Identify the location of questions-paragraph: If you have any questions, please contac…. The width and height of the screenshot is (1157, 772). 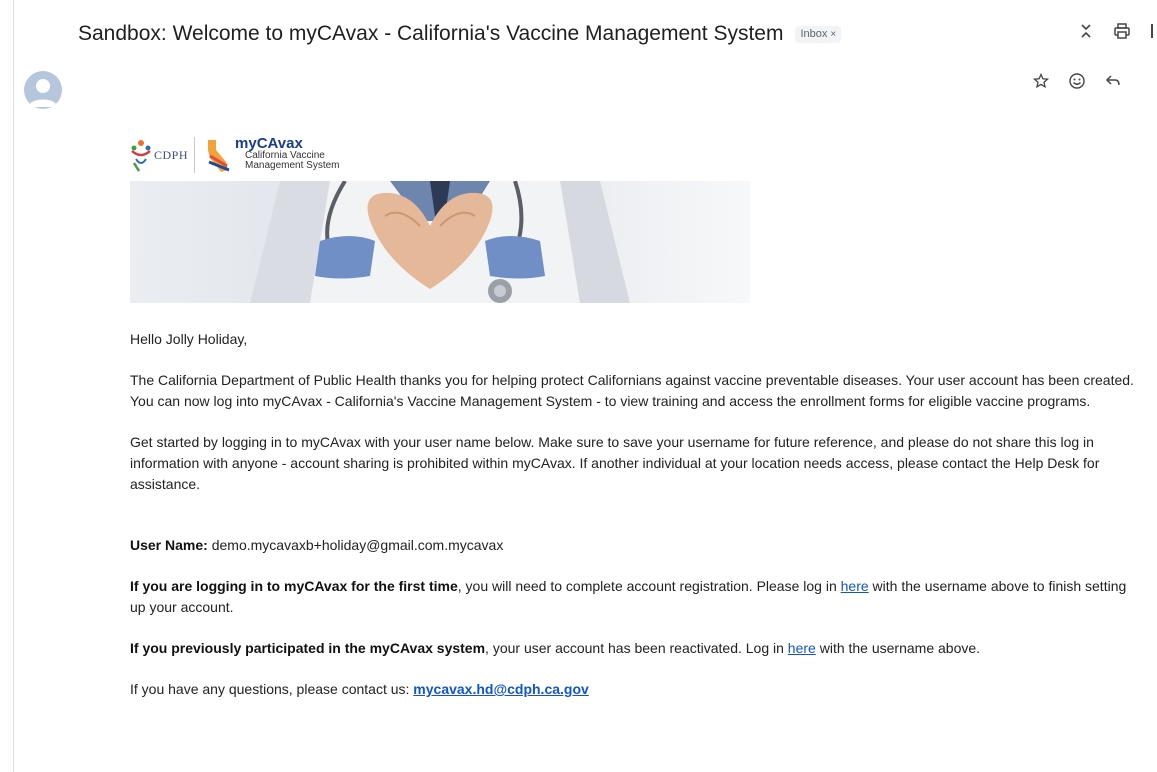
(635, 689).